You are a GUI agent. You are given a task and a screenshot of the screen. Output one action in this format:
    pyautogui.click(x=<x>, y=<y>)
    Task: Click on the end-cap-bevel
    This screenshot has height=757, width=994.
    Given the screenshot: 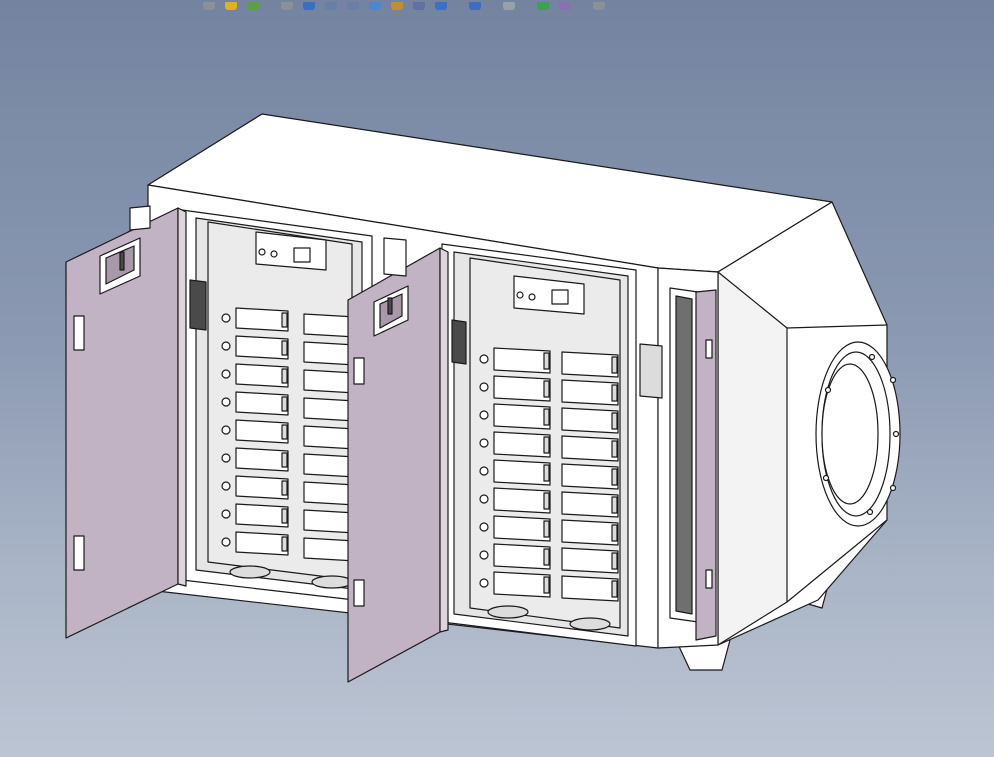 What is the action you would take?
    pyautogui.click(x=752, y=458)
    